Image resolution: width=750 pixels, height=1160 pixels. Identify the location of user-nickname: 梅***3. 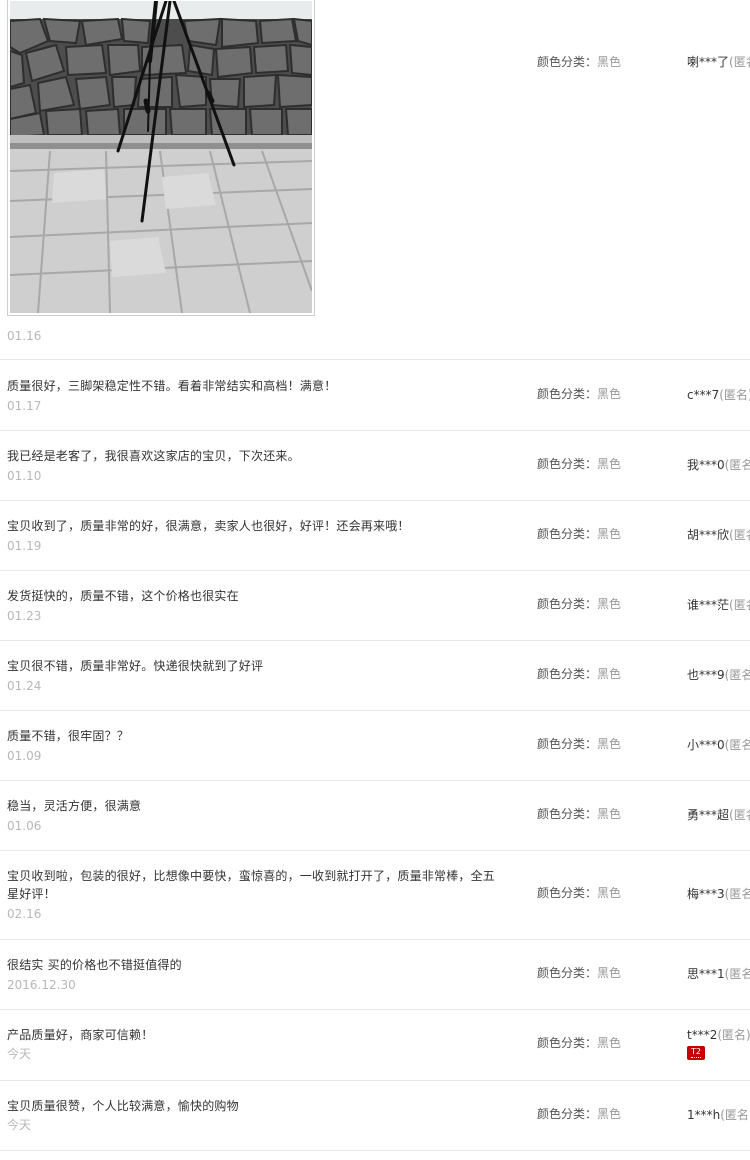
(706, 894).